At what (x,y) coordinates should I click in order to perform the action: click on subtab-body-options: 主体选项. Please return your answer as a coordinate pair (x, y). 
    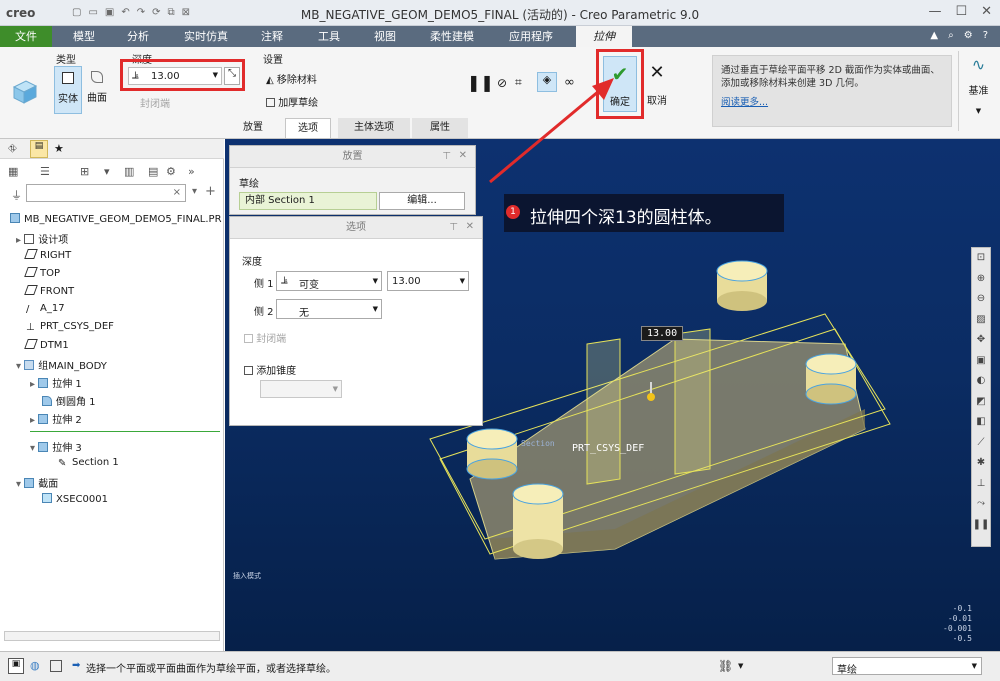
    Looking at the image, I should click on (374, 128).